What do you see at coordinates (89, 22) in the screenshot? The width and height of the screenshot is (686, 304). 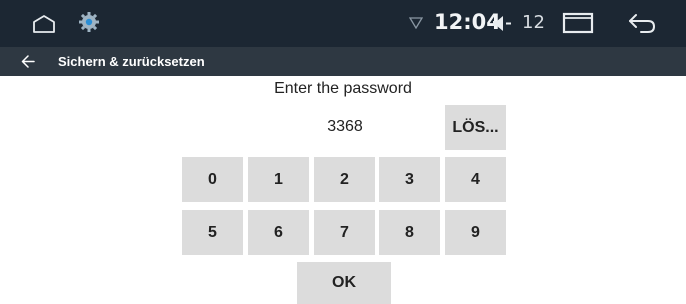 I see `settings-gear-icon` at bounding box center [89, 22].